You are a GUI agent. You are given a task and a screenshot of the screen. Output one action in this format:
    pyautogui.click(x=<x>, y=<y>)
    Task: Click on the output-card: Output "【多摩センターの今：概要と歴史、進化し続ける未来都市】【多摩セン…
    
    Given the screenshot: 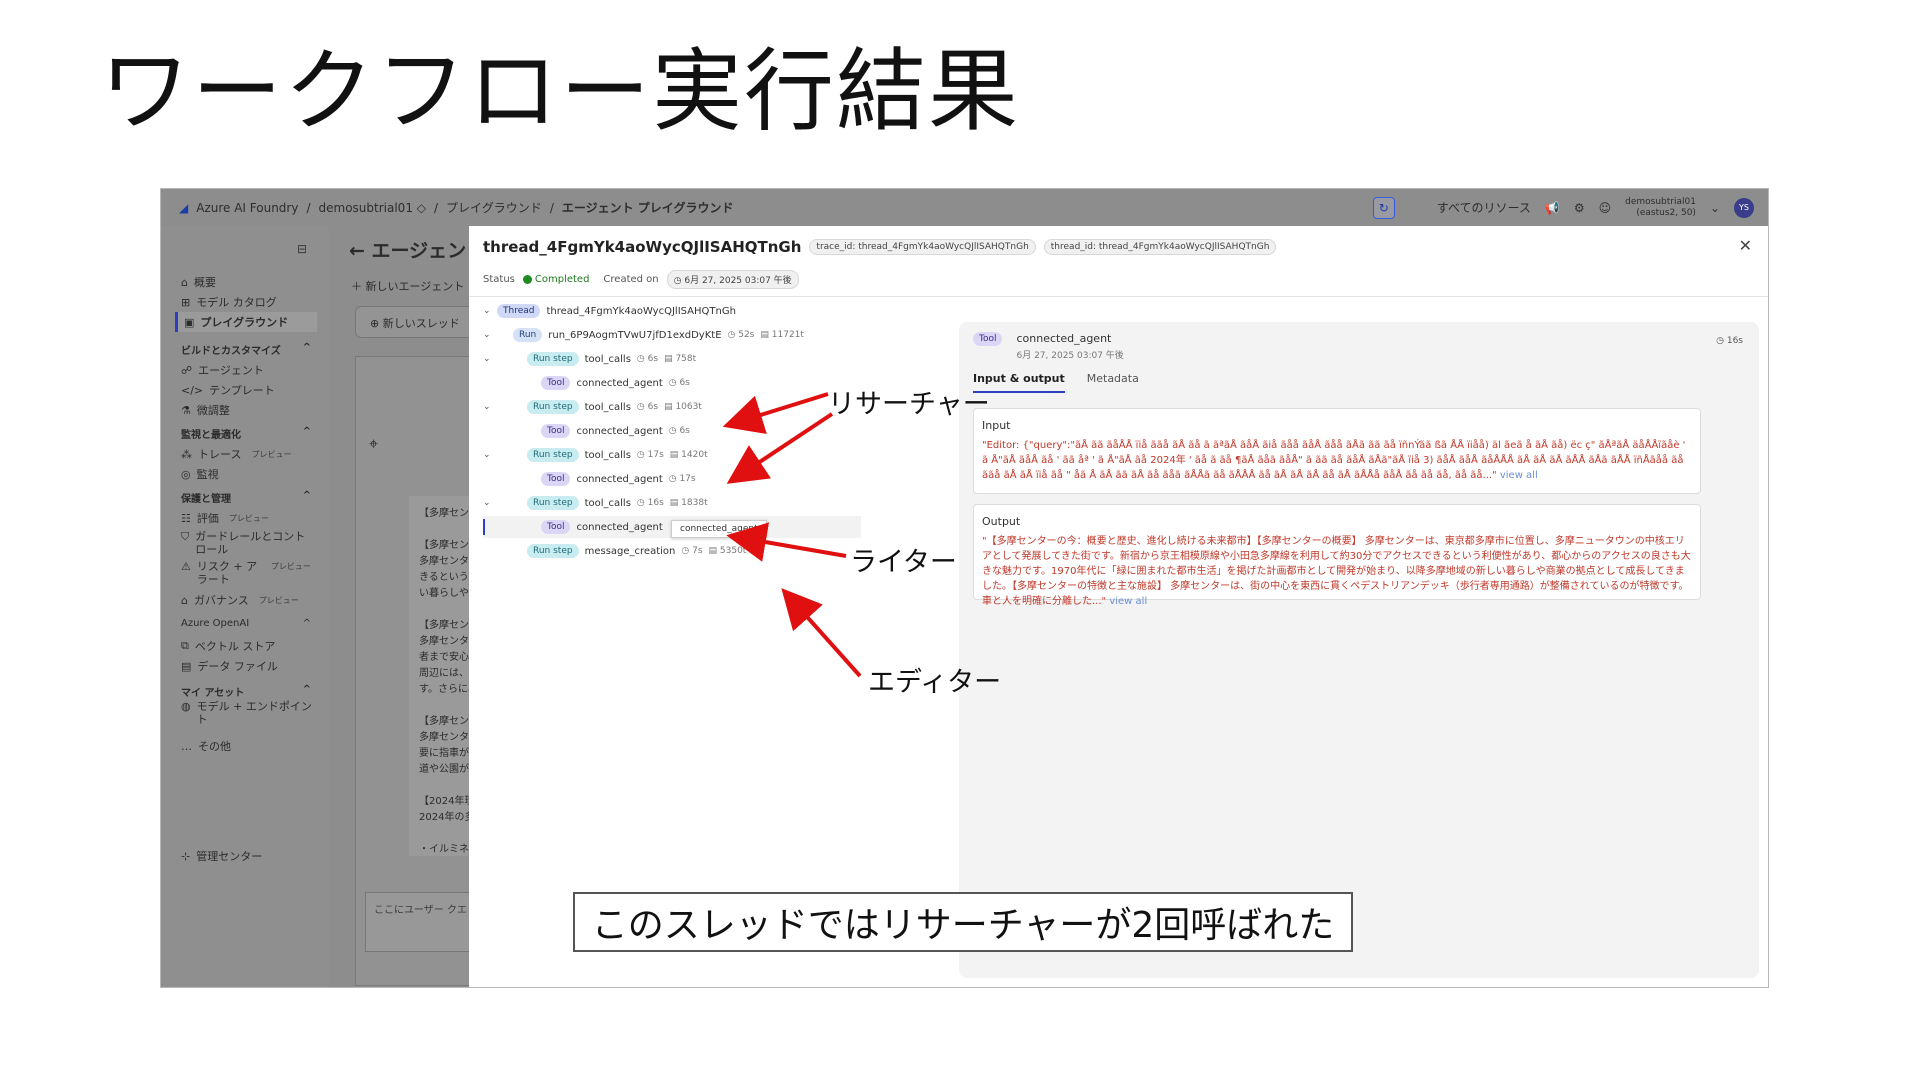 What is the action you would take?
    pyautogui.click(x=1337, y=555)
    